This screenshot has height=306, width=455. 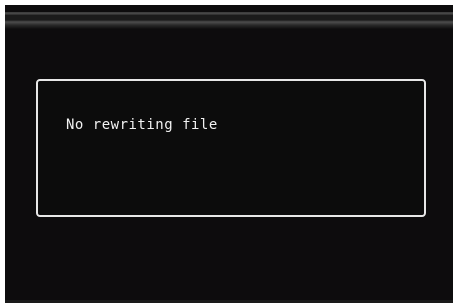 What do you see at coordinates (229, 301) in the screenshot?
I see `bottom-edge` at bounding box center [229, 301].